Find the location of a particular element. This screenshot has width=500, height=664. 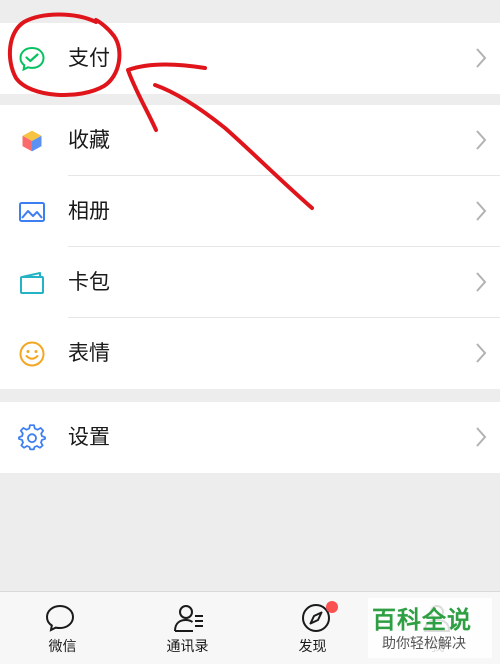

smiley-icon is located at coordinates (32, 354).